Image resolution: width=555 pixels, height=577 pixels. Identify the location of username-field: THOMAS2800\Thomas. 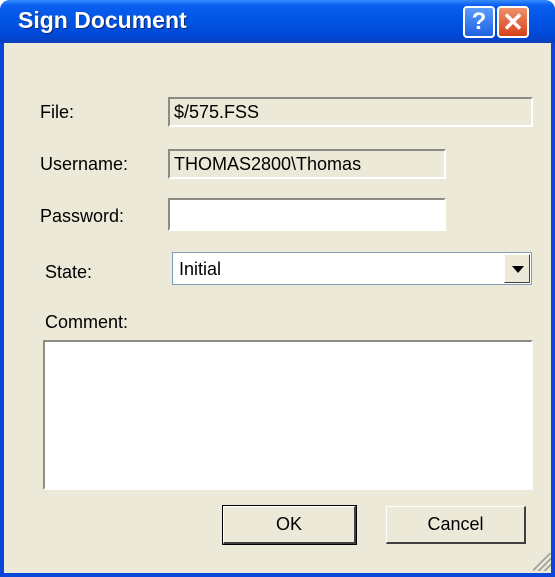
(307, 164).